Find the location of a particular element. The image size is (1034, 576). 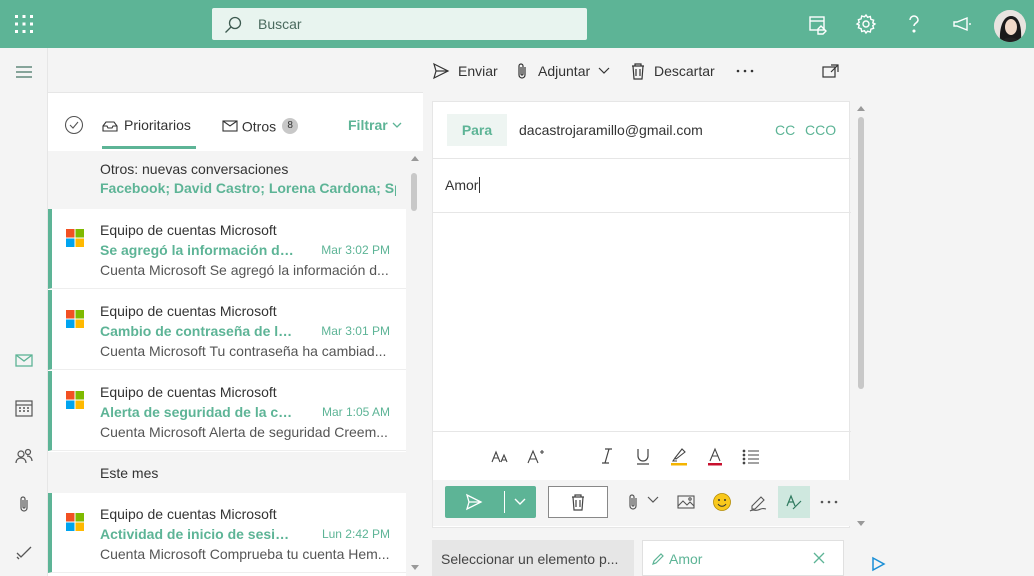

tab-prioritarios: Prioritarios is located at coordinates (149, 129).